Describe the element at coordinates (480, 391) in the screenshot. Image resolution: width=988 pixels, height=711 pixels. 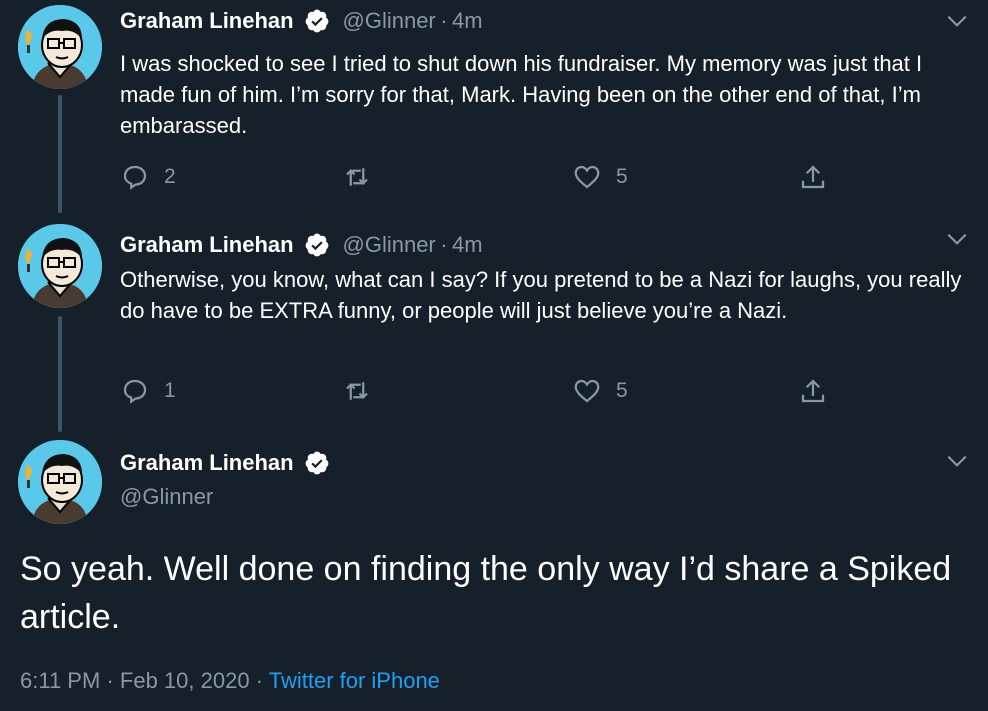
I see `tweet-actions: 1 5` at that location.